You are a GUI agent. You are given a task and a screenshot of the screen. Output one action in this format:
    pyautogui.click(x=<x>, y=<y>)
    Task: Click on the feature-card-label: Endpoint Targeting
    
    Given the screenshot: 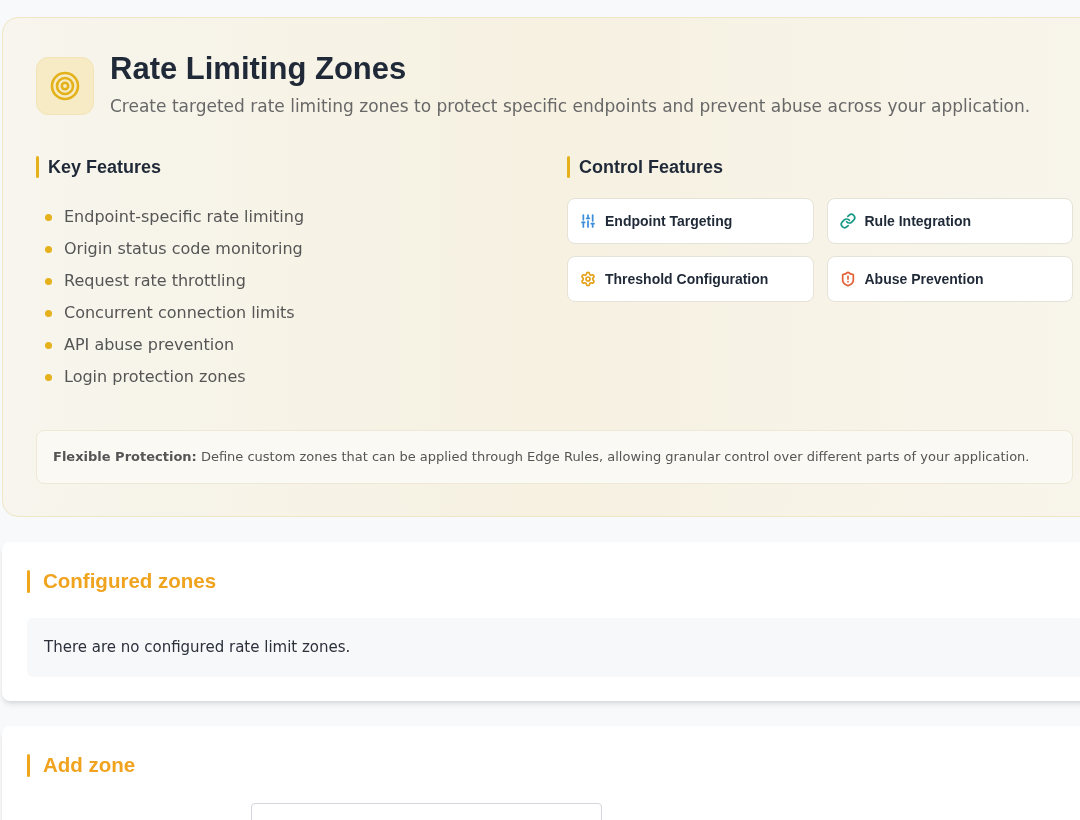 What is the action you would take?
    pyautogui.click(x=669, y=221)
    